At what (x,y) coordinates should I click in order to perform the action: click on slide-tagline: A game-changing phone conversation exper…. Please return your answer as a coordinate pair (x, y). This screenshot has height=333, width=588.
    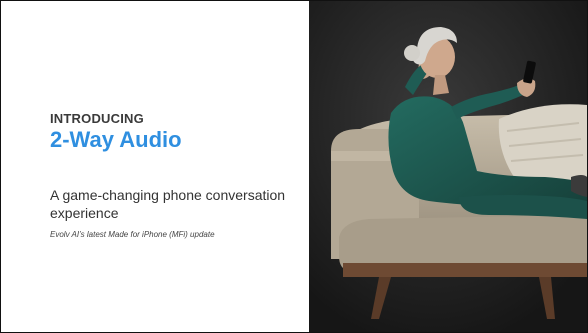
    Looking at the image, I should click on (168, 204).